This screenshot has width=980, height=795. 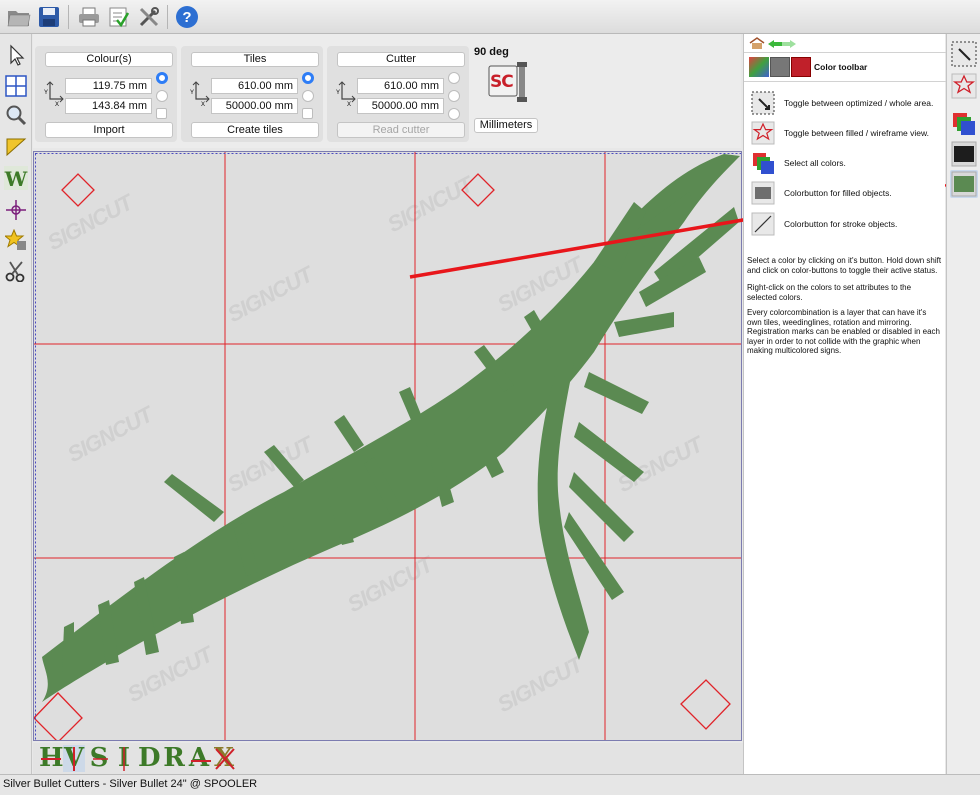 I want to click on millimeters-button: Millimeters, so click(x=506, y=125).